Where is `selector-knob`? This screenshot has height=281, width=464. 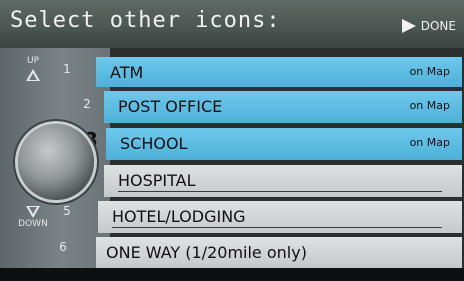 selector-knob is located at coordinates (56, 162).